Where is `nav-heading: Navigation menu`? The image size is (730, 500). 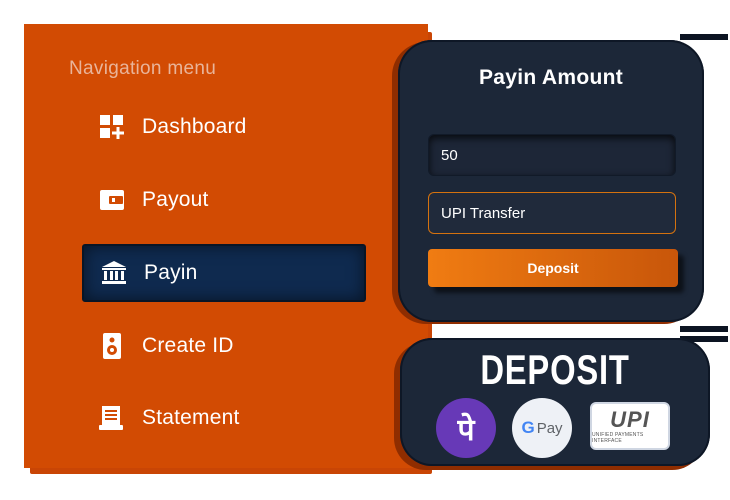
nav-heading: Navigation menu is located at coordinates (143, 68).